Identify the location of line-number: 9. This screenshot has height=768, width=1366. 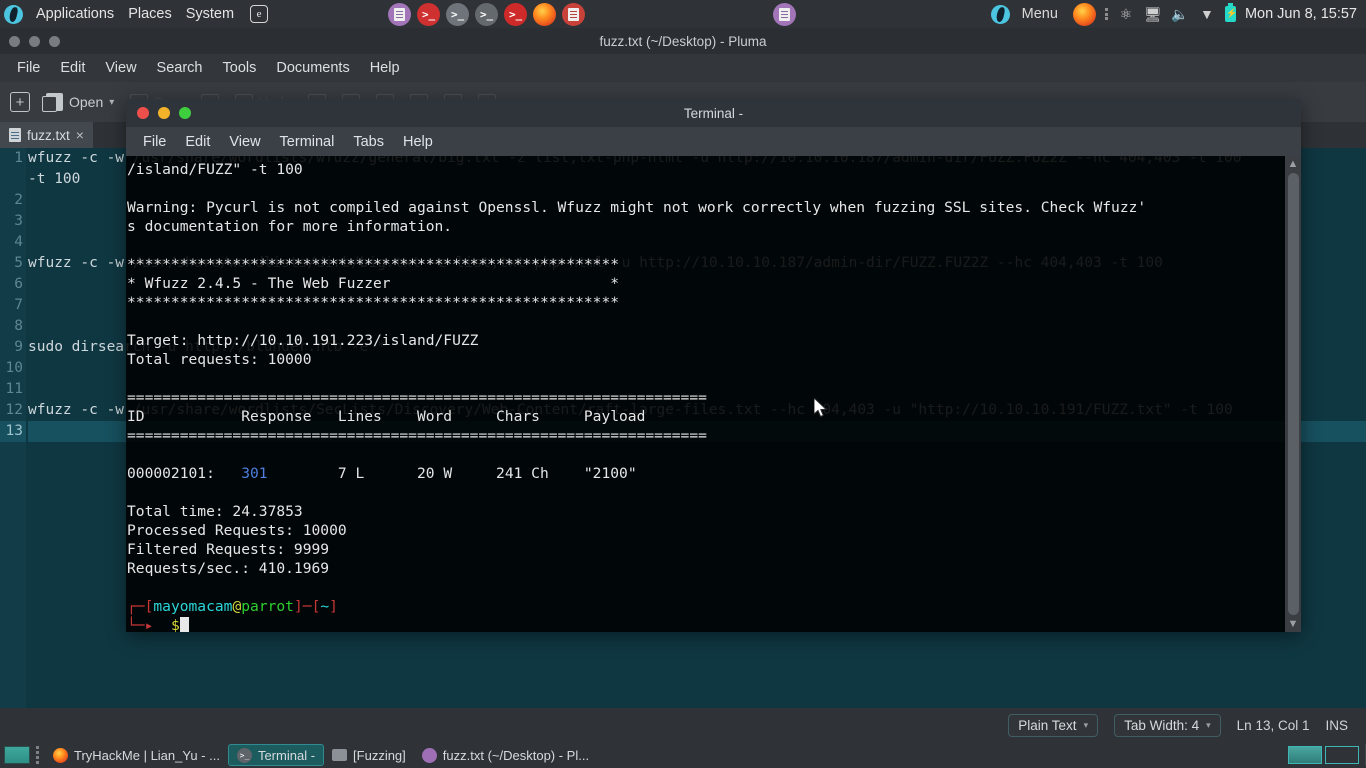
(18, 347).